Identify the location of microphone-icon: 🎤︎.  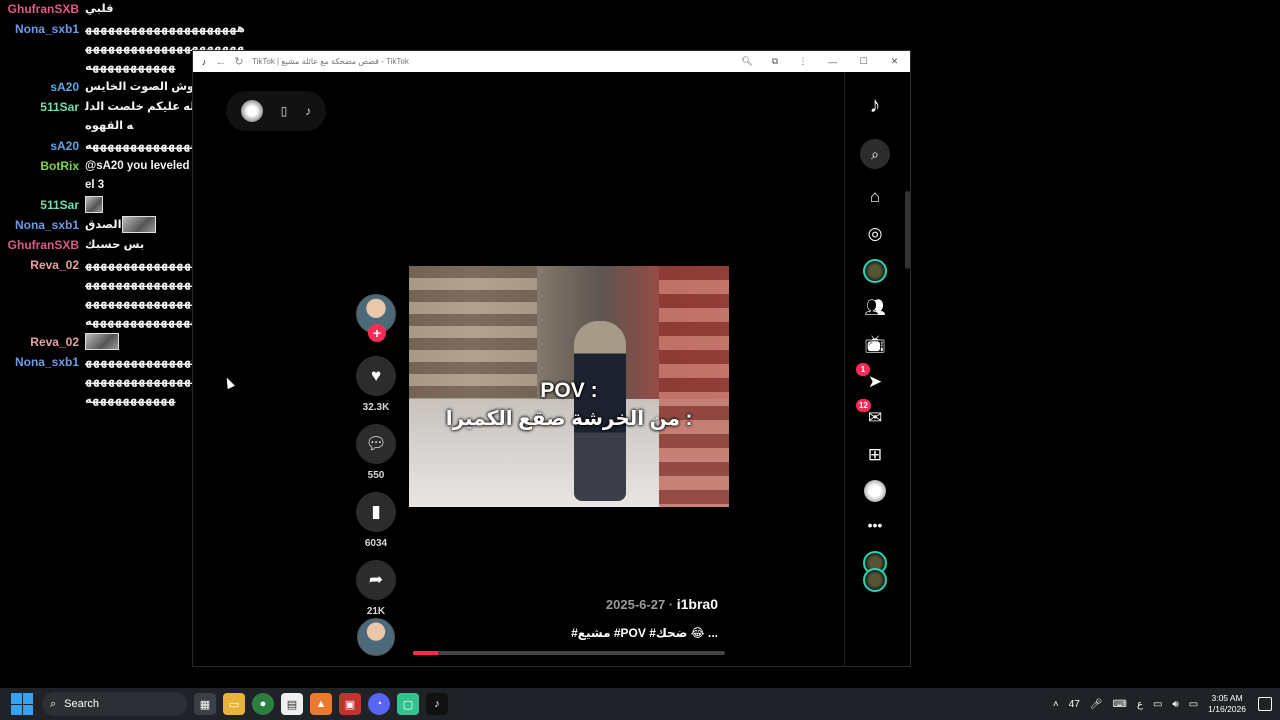
(1096, 704).